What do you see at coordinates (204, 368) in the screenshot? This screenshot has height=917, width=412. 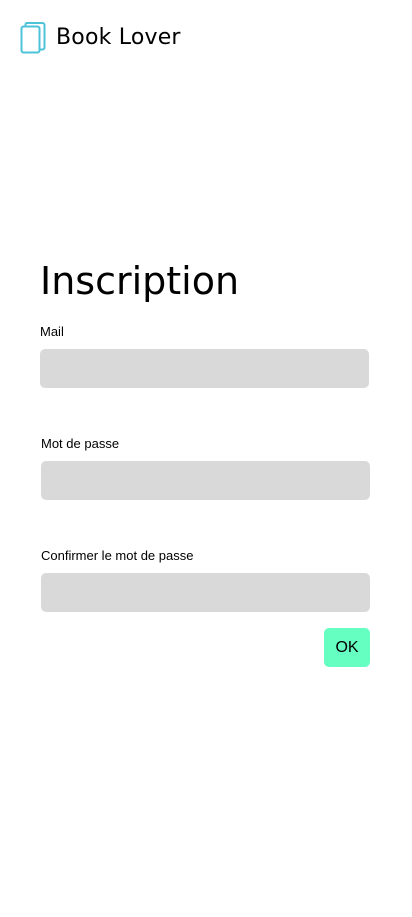 I see `mail-input` at bounding box center [204, 368].